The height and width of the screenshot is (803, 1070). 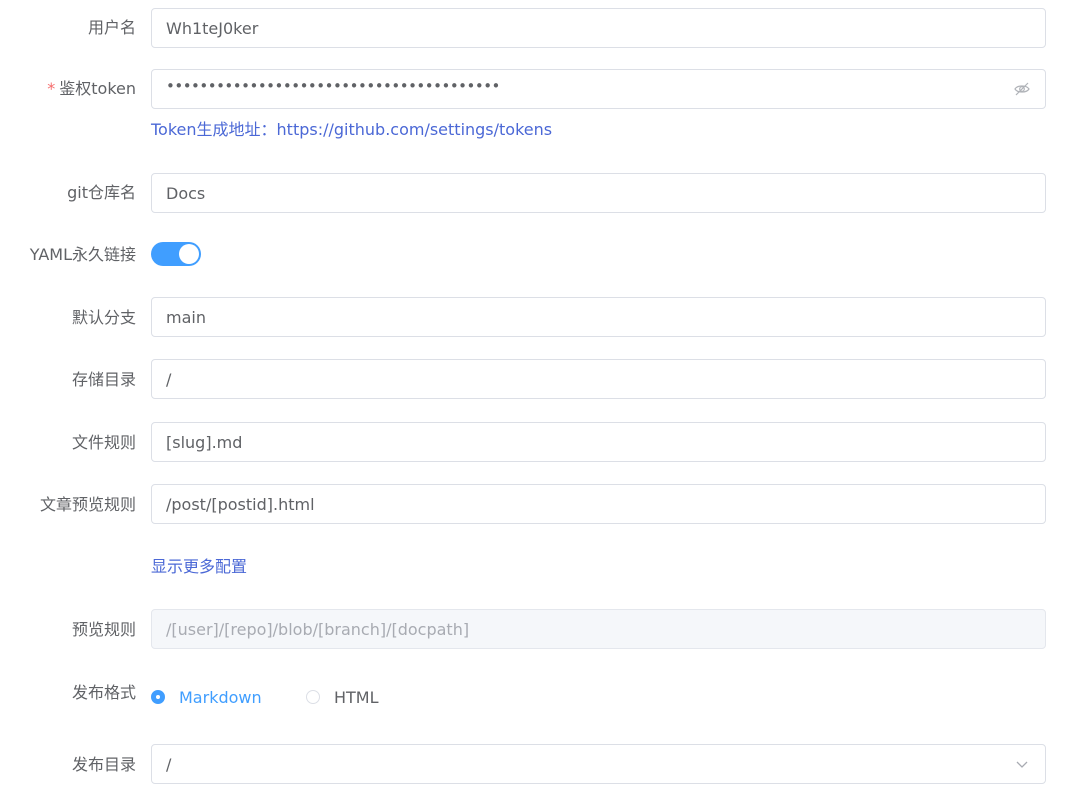 I want to click on preview-rule-field: /[user]/[repo]/blob/[branch]/[docpath], so click(x=598, y=629).